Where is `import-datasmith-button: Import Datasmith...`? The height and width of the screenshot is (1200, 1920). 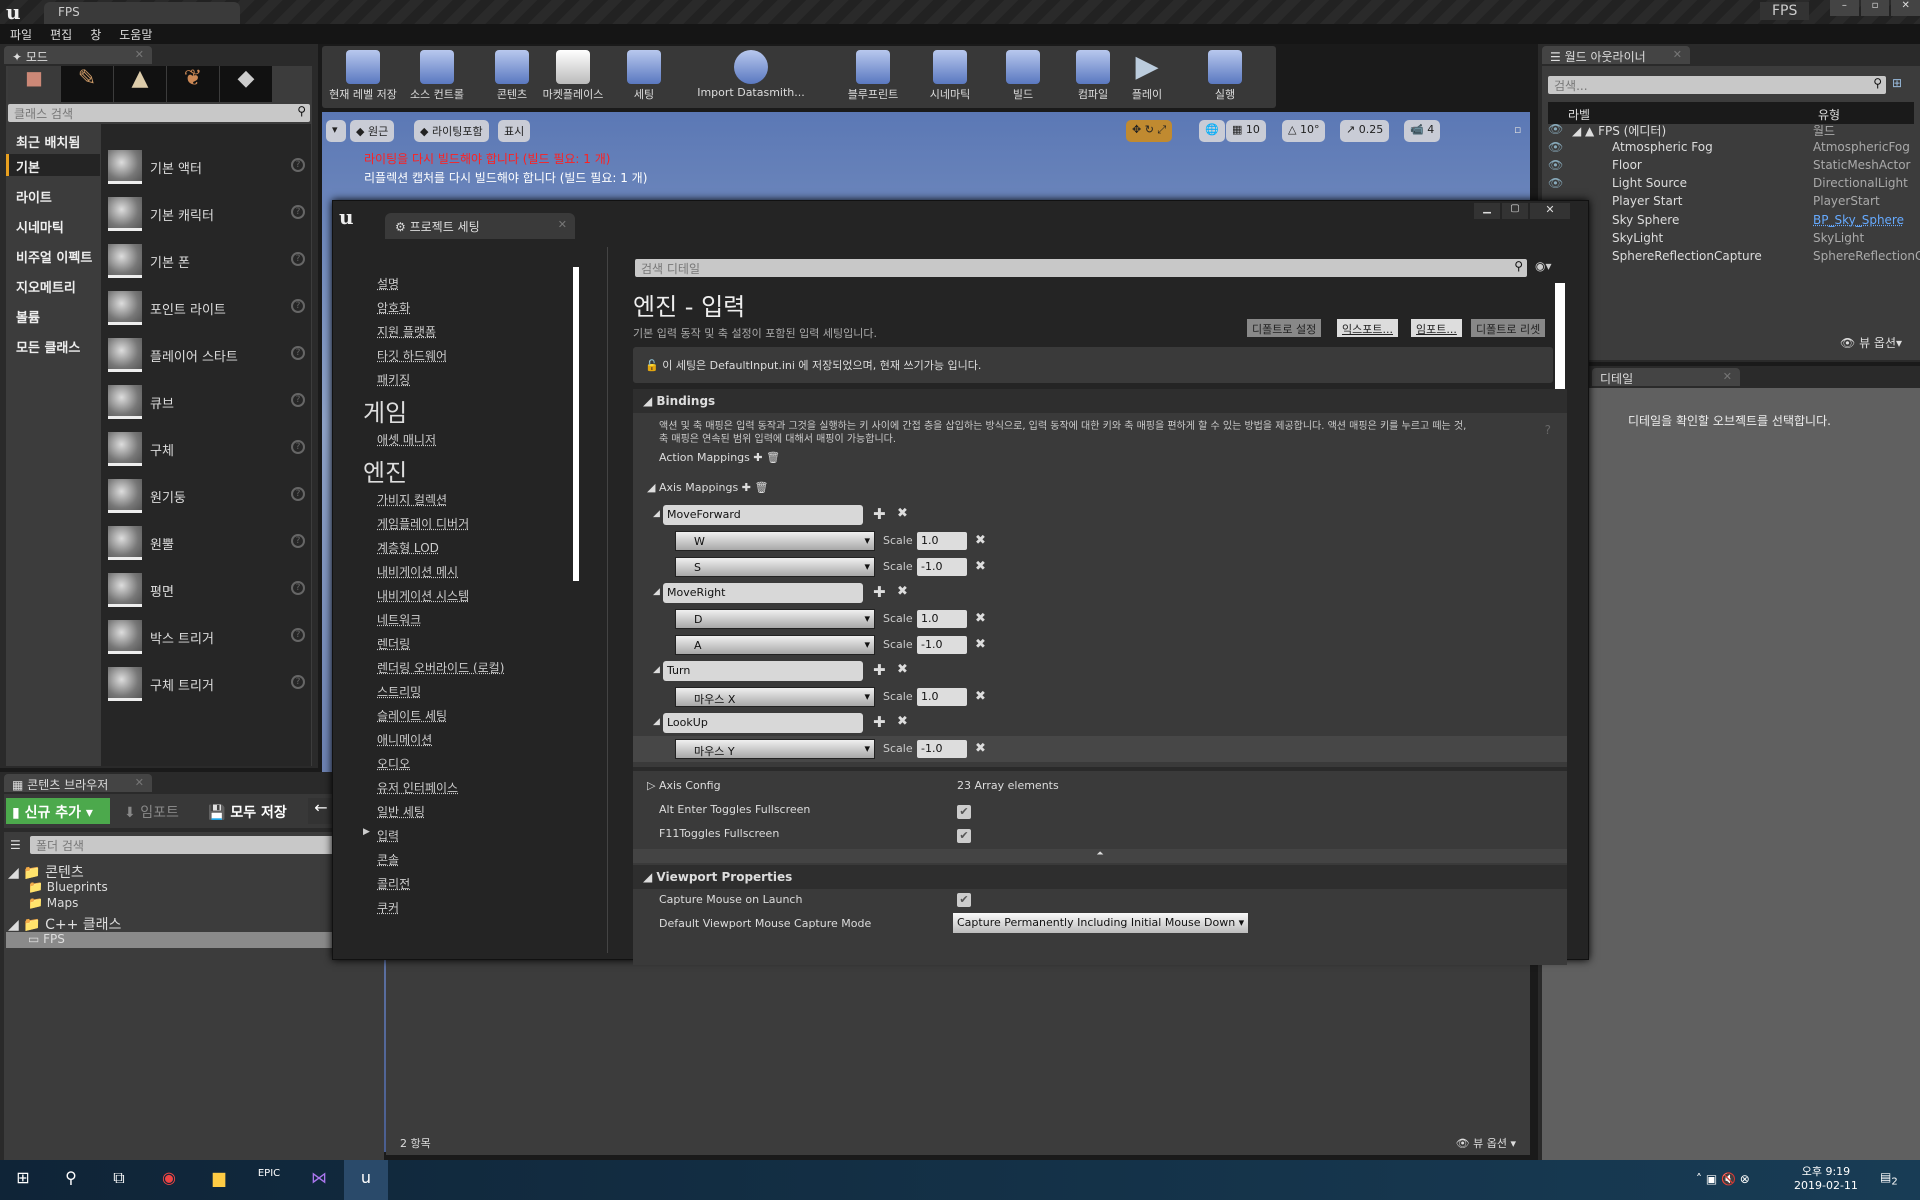
import-datasmith-button: Import Datasmith... is located at coordinates (751, 77).